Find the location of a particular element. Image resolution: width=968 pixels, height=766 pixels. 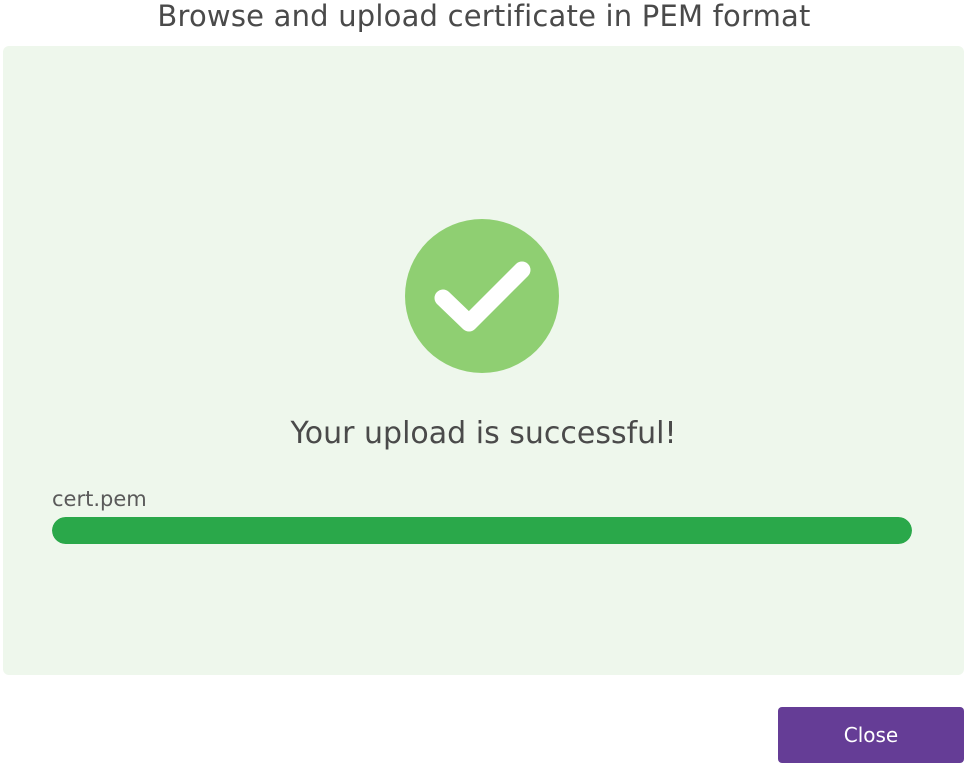

upload-progress-fill is located at coordinates (482, 530).